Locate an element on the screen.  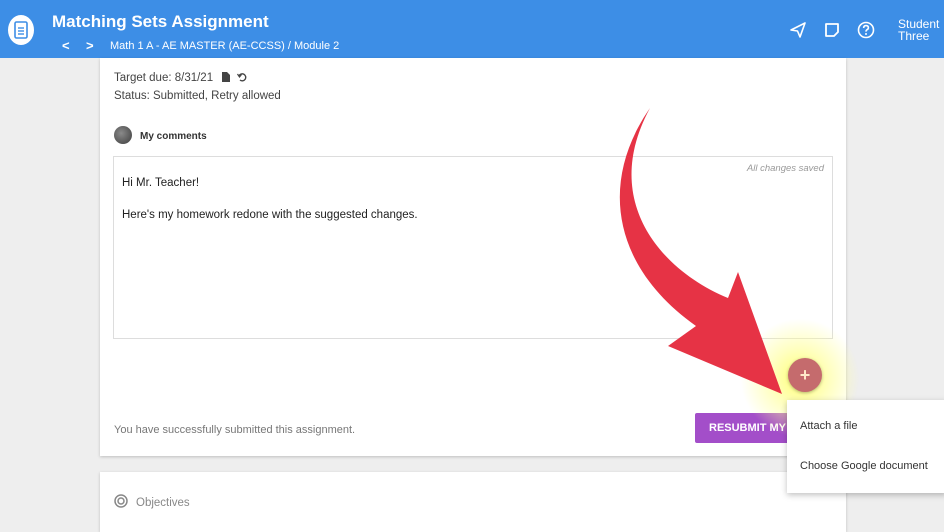
add-attachment-button: + is located at coordinates (805, 375).